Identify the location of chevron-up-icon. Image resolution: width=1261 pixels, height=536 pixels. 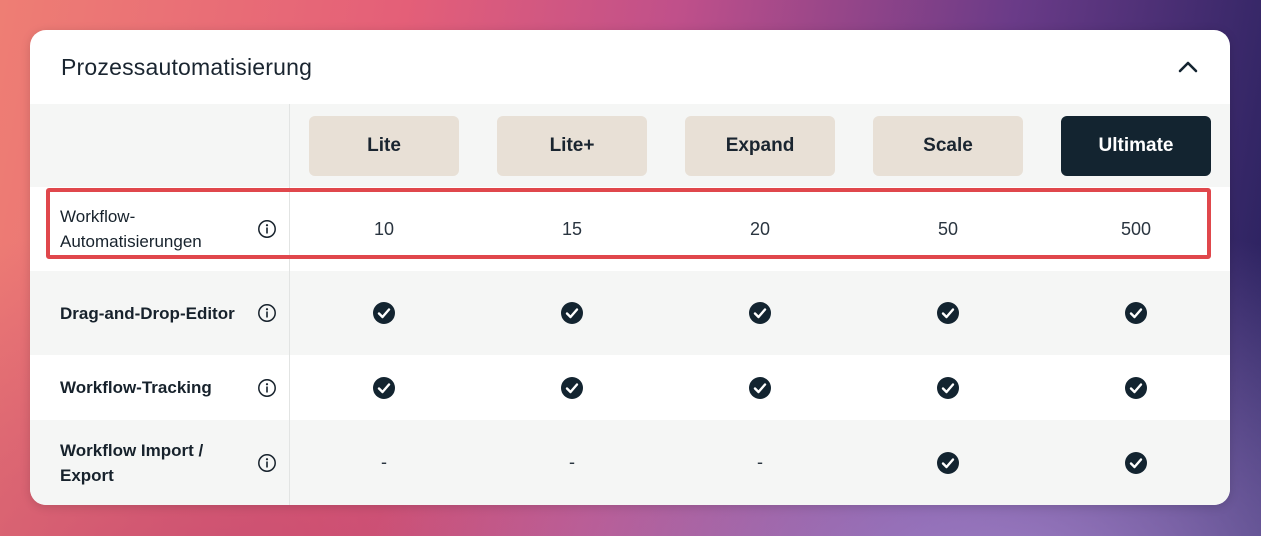
(1188, 67).